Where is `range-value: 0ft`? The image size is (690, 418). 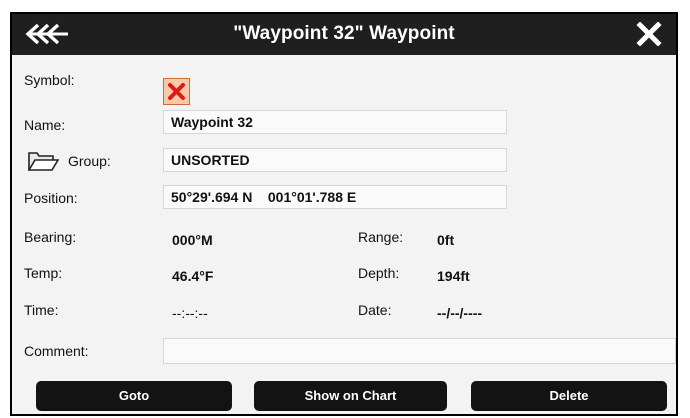 range-value: 0ft is located at coordinates (446, 240).